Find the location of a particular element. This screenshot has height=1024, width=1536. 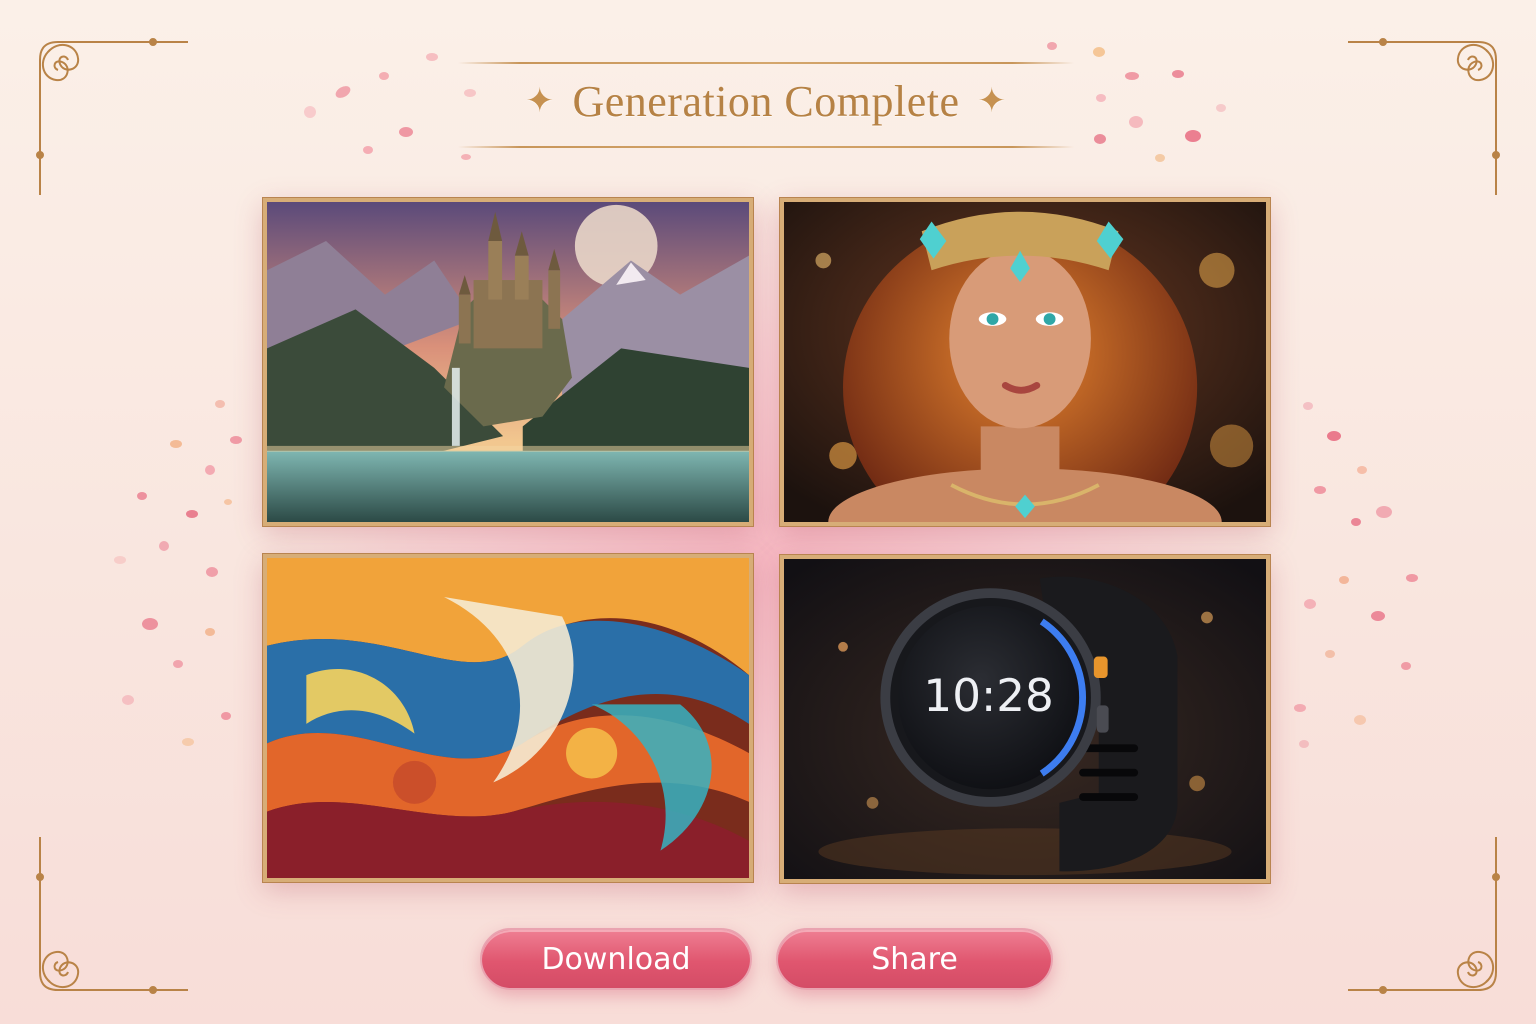

woman-portrait-image is located at coordinates (1025, 362).